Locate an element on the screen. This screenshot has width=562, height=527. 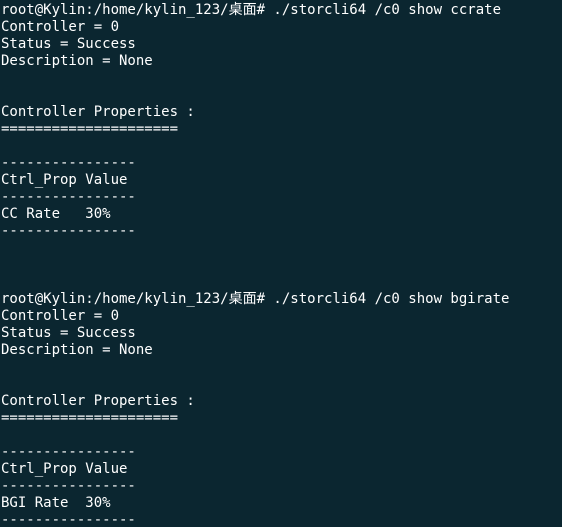
table-row-bgi-rate: BGI Rate 30% is located at coordinates (56, 503).